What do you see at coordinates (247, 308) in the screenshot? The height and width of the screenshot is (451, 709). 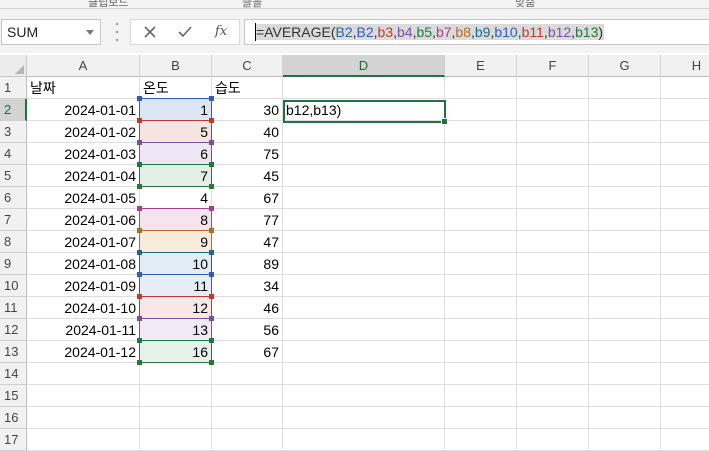 I see `humidity-cell: 46` at bounding box center [247, 308].